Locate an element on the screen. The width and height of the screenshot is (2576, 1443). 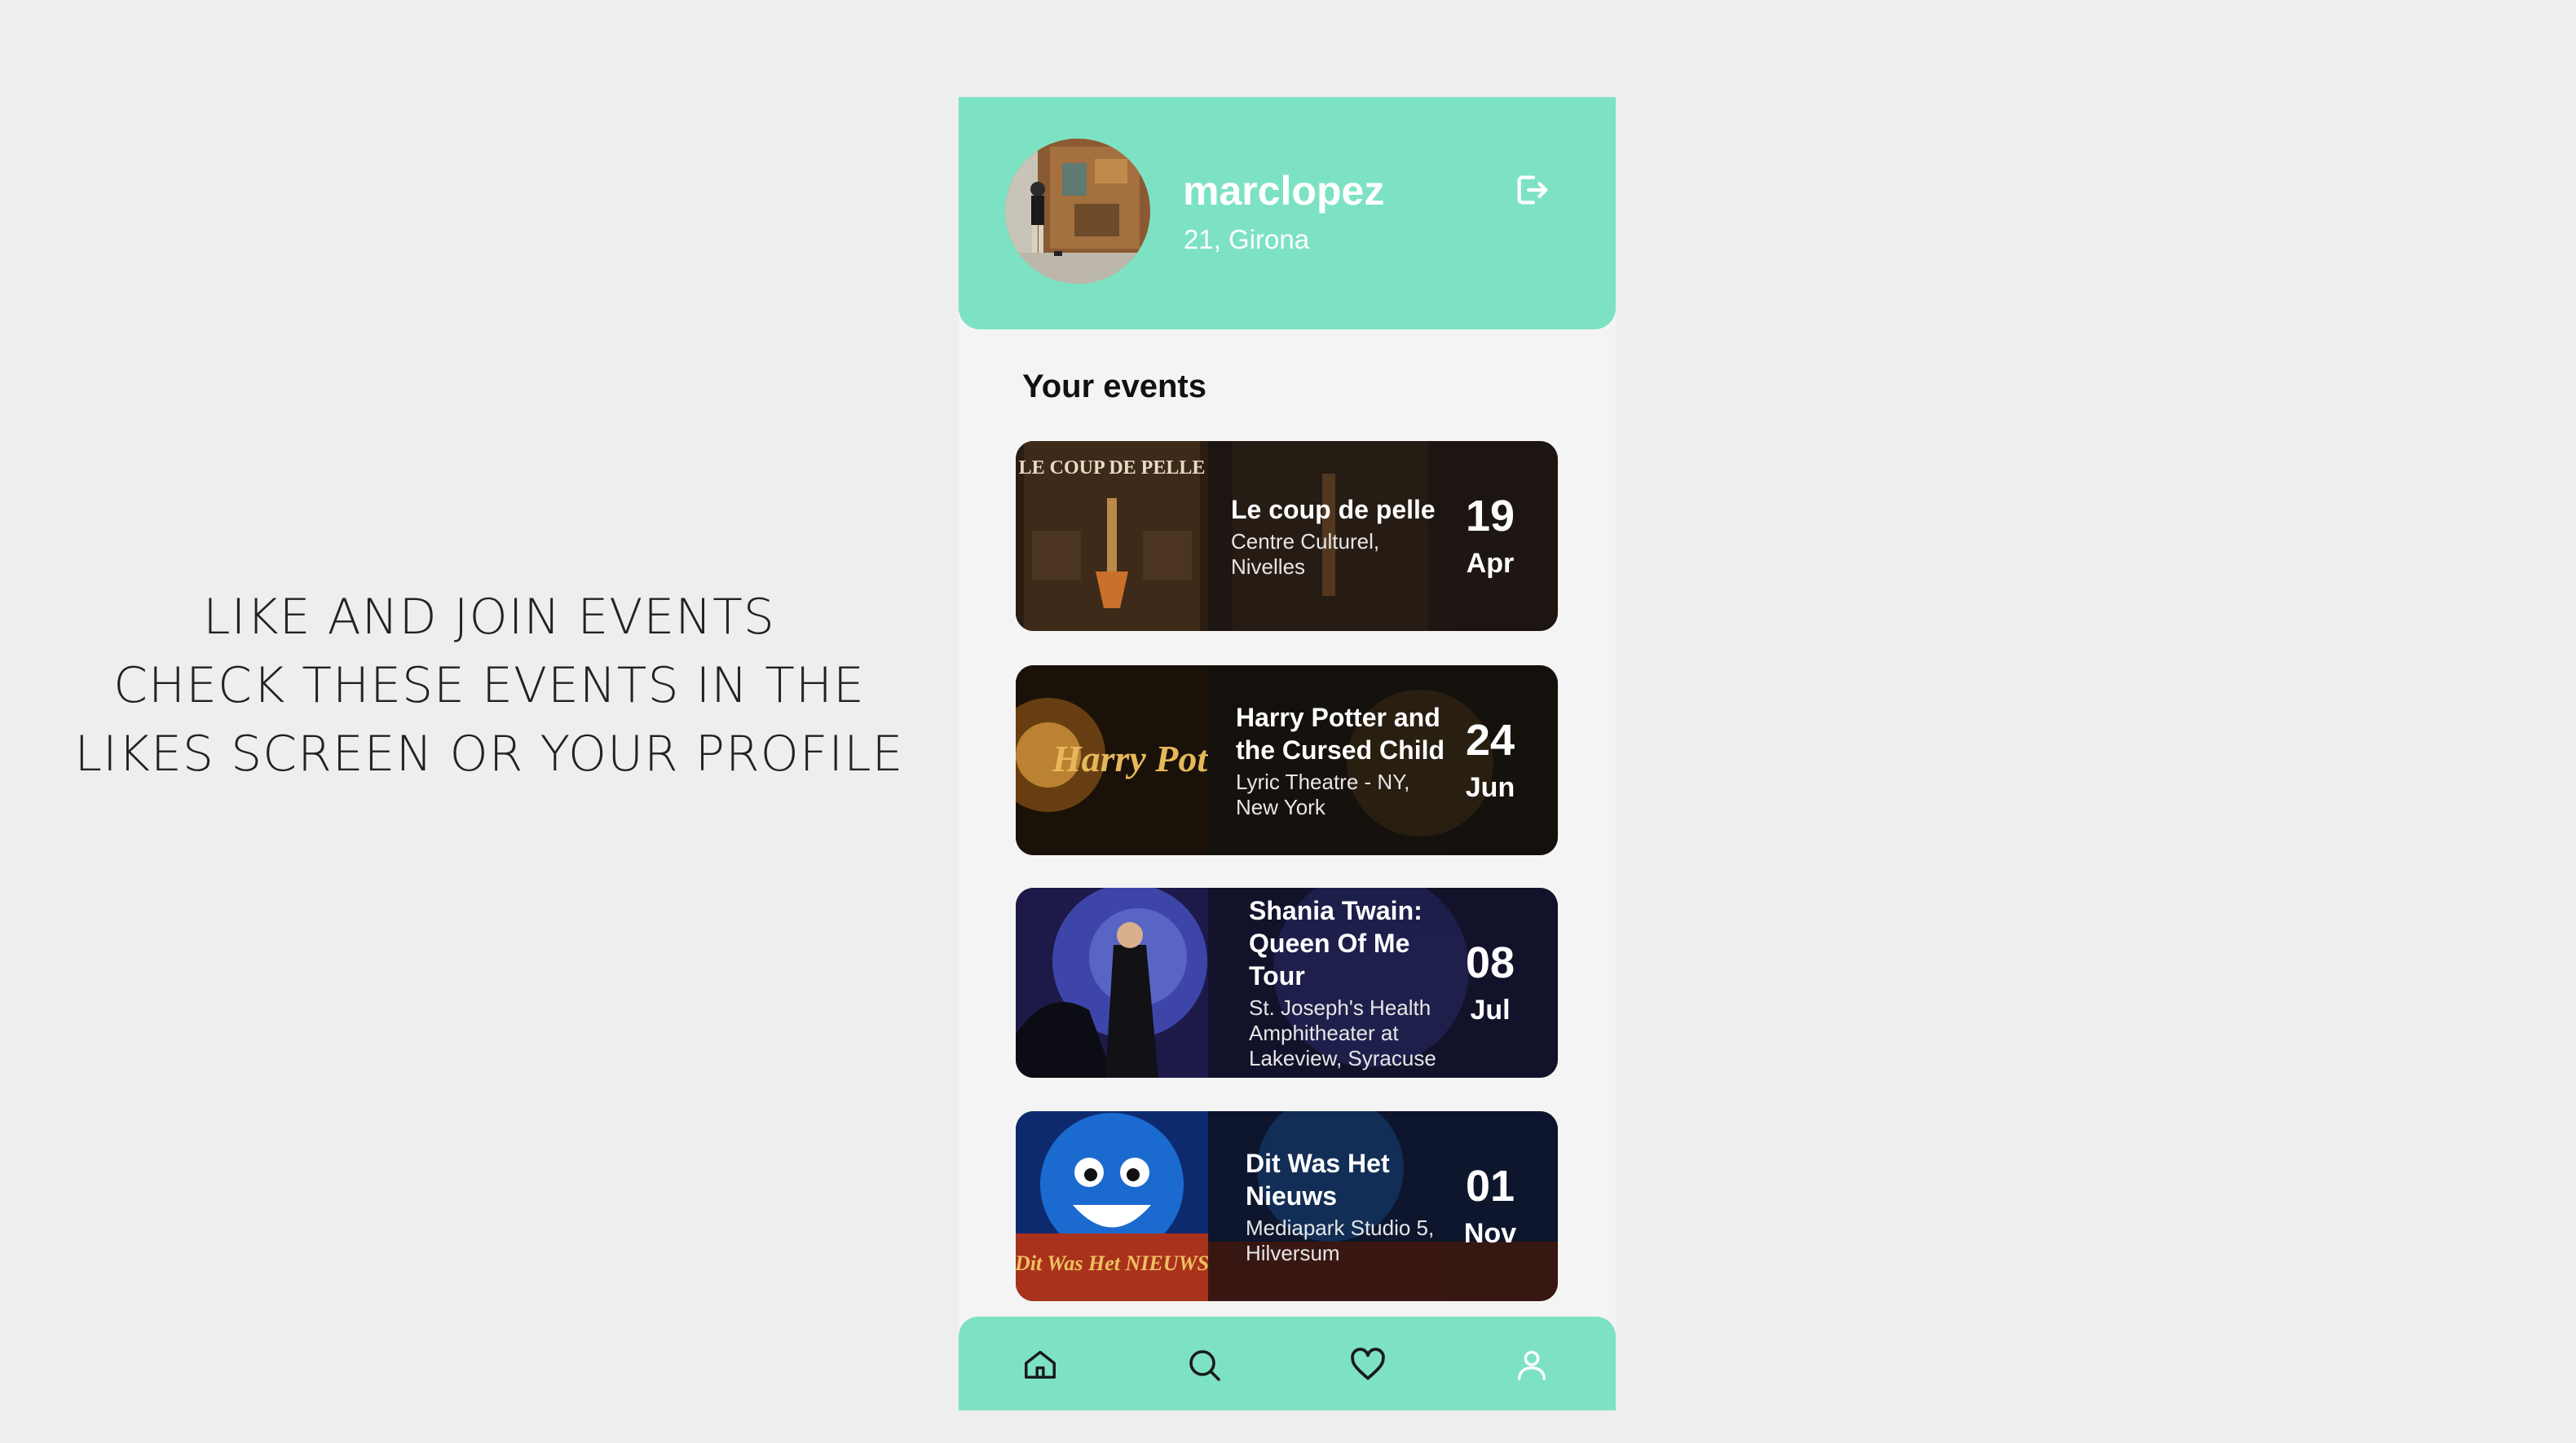
event-date: 08 Jul is located at coordinates (1490, 983).